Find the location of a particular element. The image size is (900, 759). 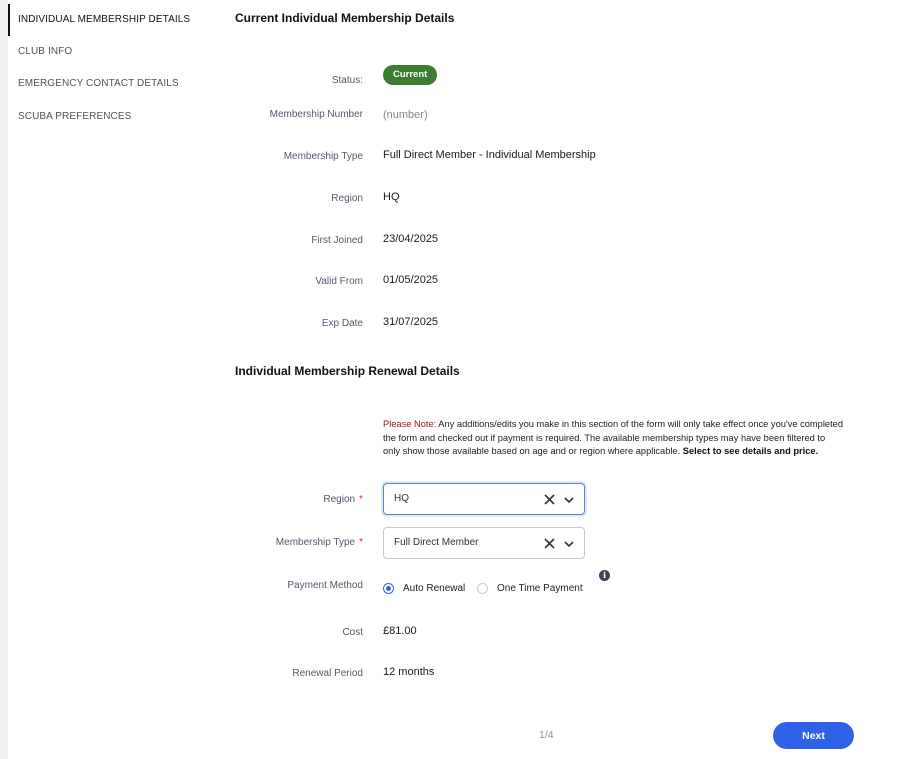

status-badge: Current is located at coordinates (410, 75).